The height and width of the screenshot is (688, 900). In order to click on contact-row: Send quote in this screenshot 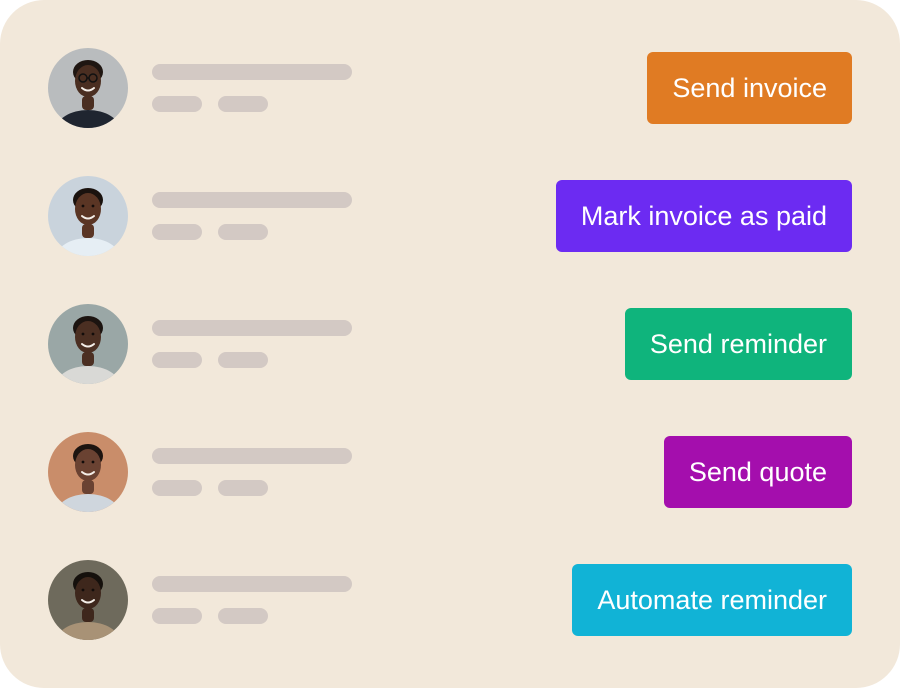, I will do `click(450, 472)`.